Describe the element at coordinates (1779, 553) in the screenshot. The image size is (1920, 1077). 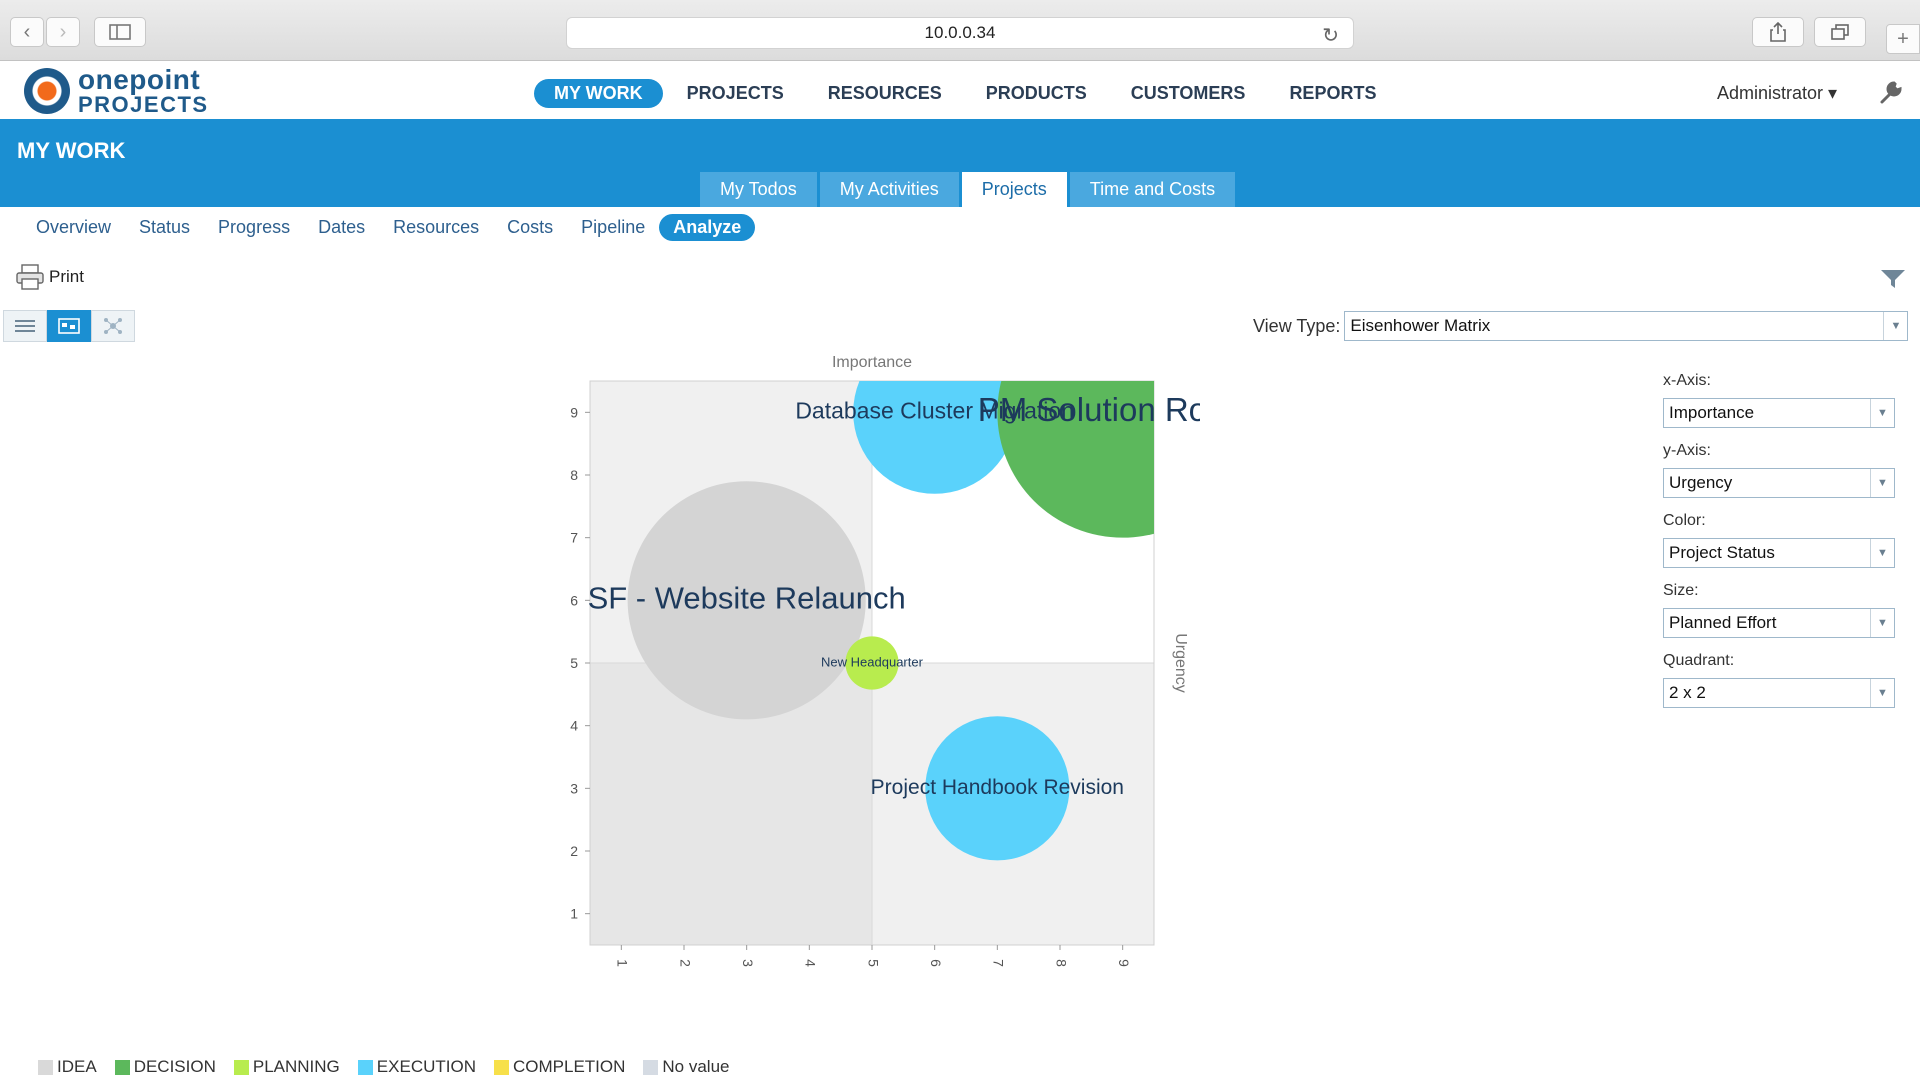
I see `color-select: Project Status ▼` at that location.